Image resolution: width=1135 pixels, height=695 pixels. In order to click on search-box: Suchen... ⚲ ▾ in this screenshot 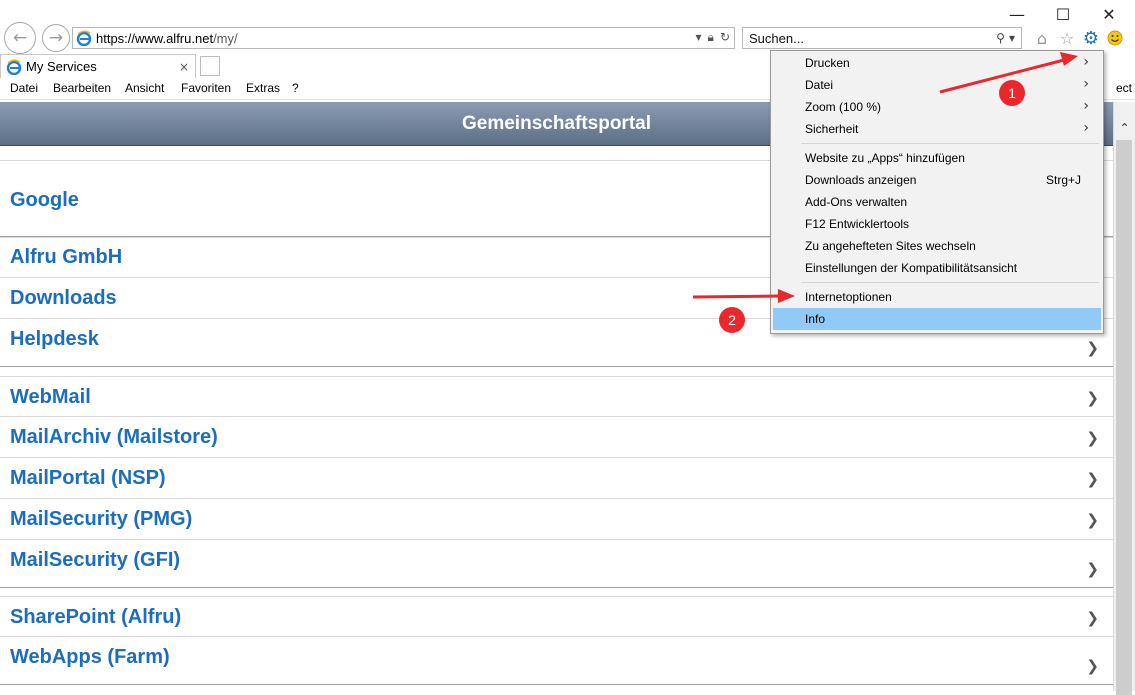, I will do `click(882, 38)`.